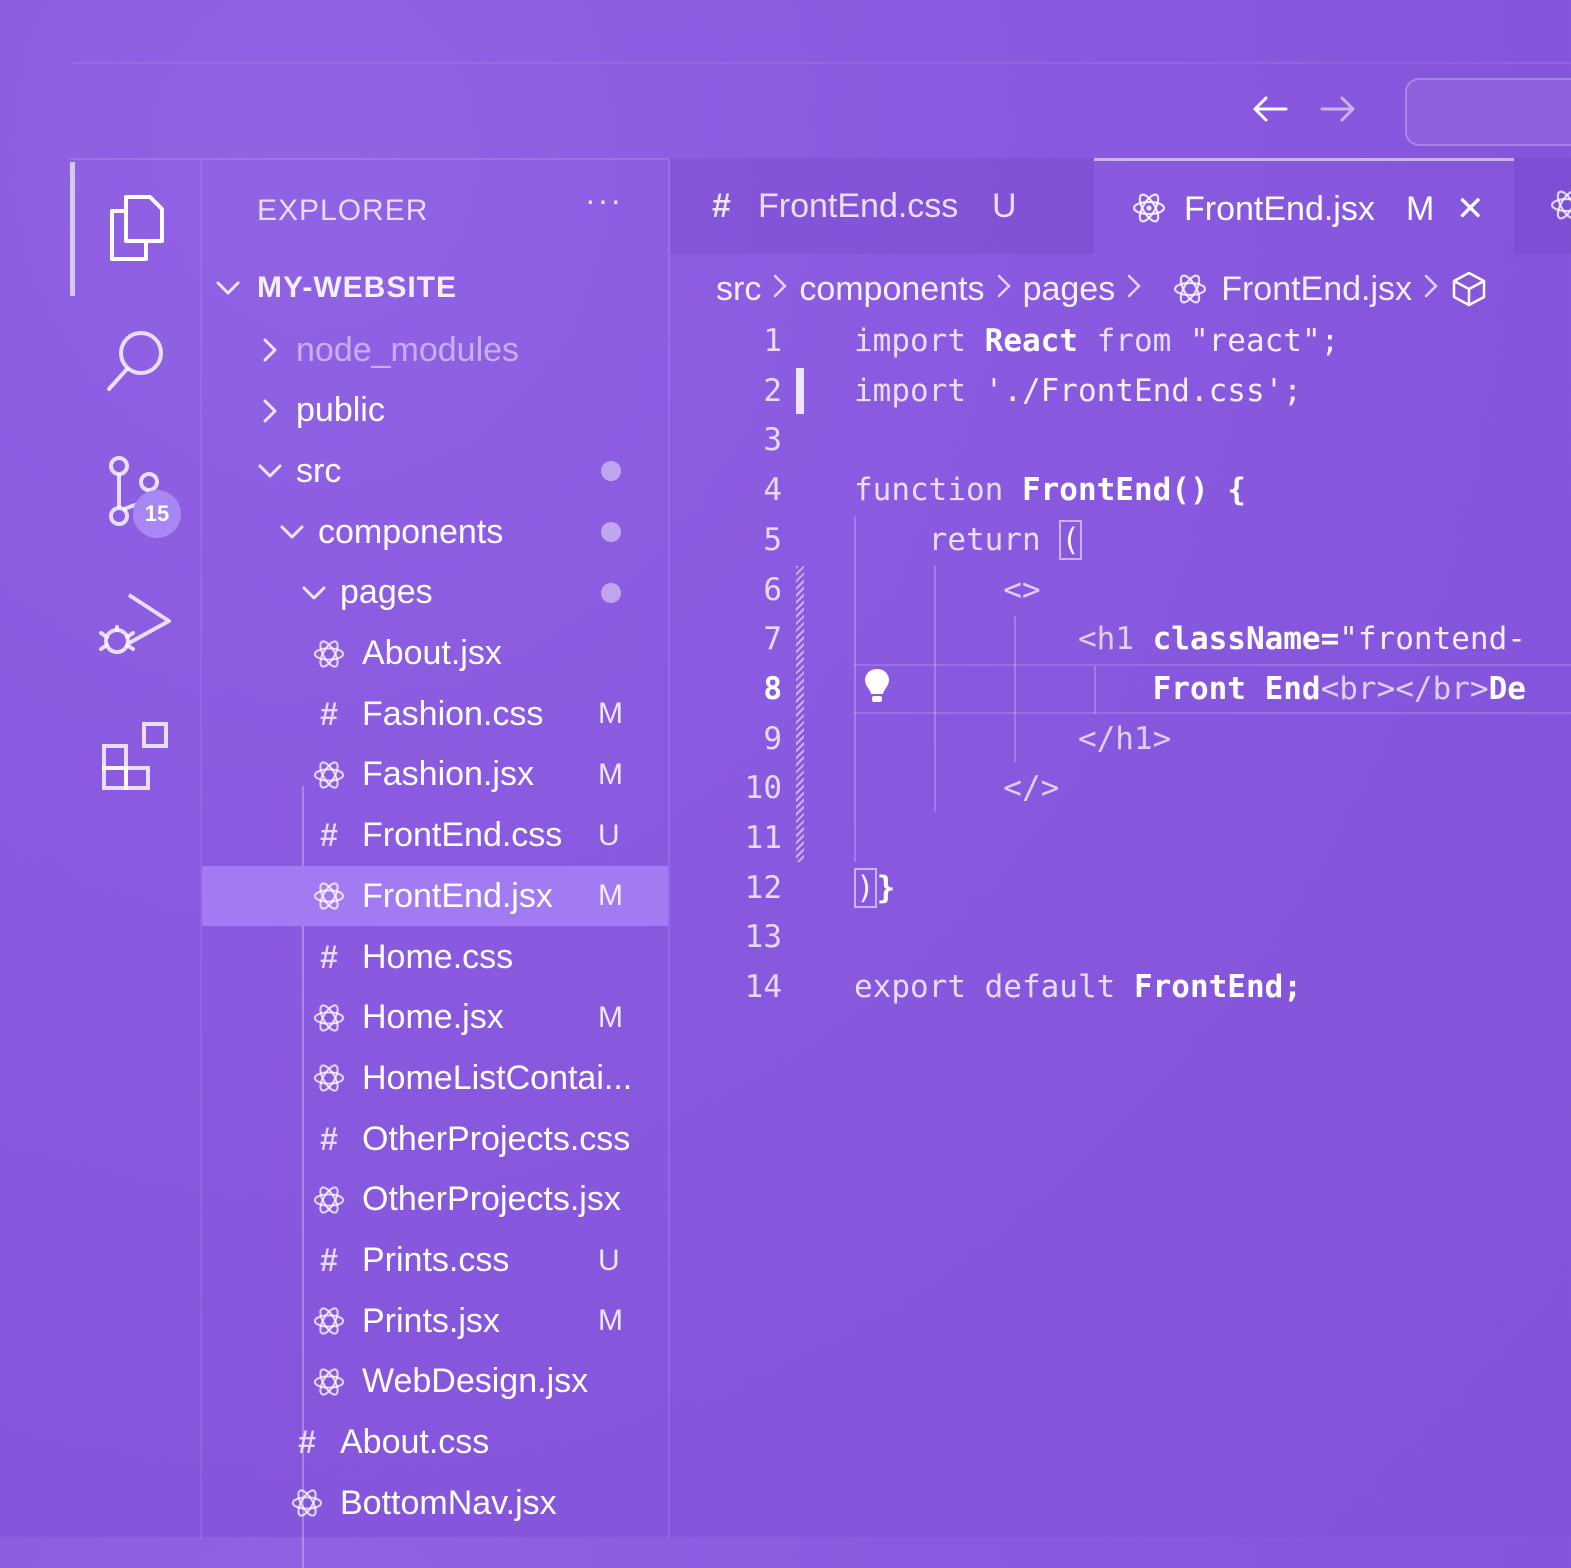  I want to click on tree-file: FrontEnd.jsx M, so click(435, 896).